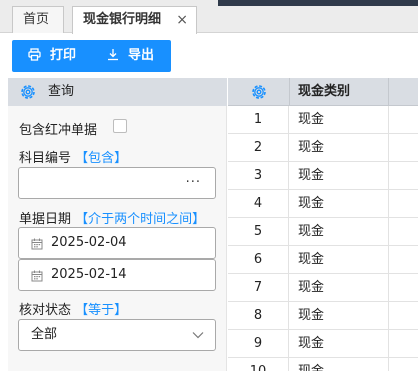 The width and height of the screenshot is (418, 371). Describe the element at coordinates (258, 364) in the screenshot. I see `row-index: 10` at that location.